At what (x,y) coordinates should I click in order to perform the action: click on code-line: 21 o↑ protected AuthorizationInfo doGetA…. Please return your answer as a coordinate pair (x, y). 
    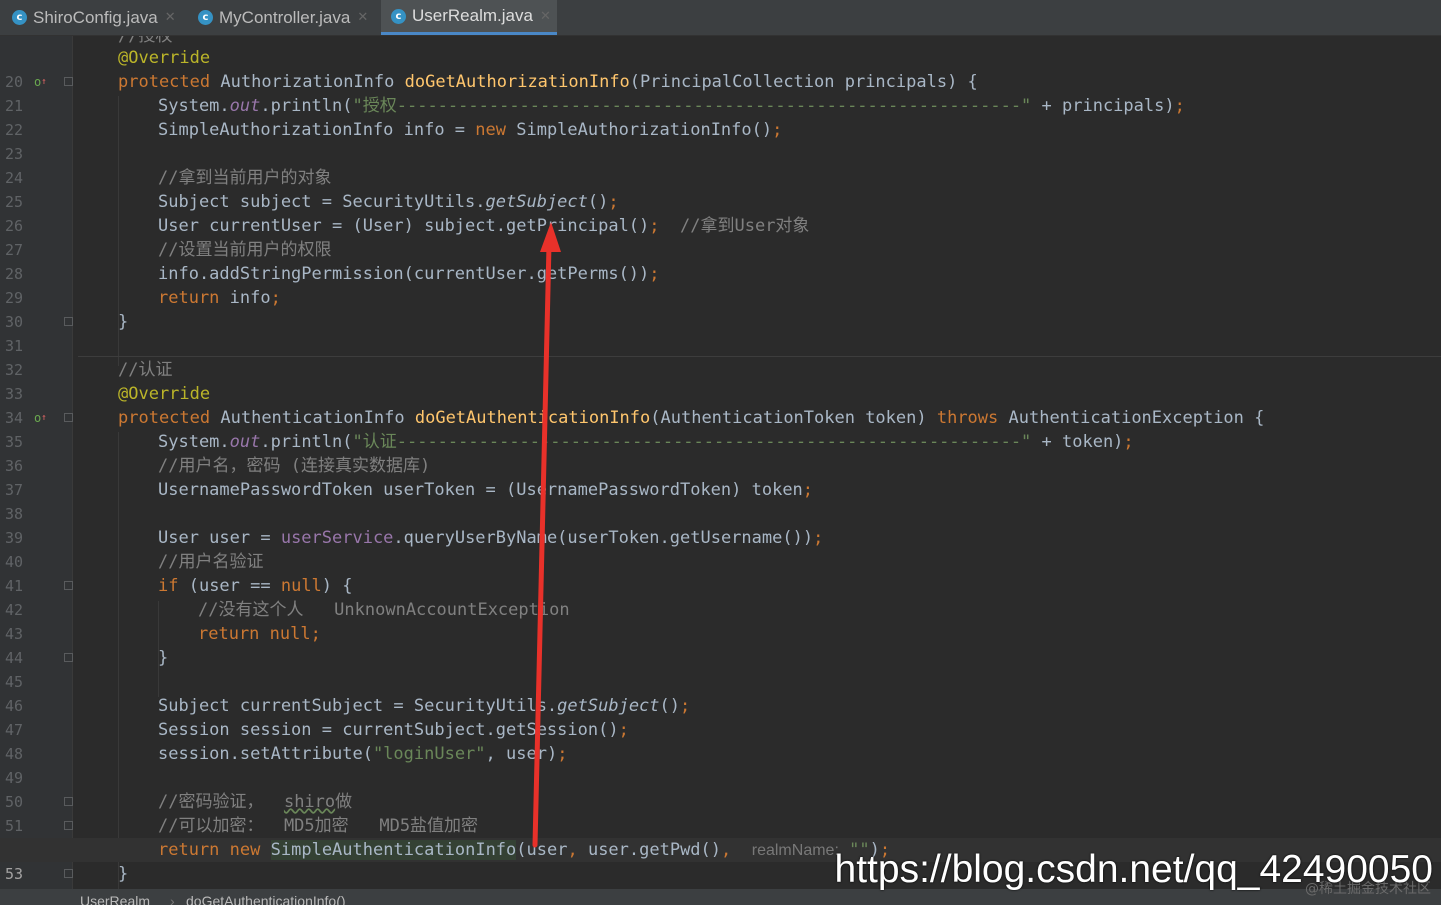
    Looking at the image, I should click on (720, 92).